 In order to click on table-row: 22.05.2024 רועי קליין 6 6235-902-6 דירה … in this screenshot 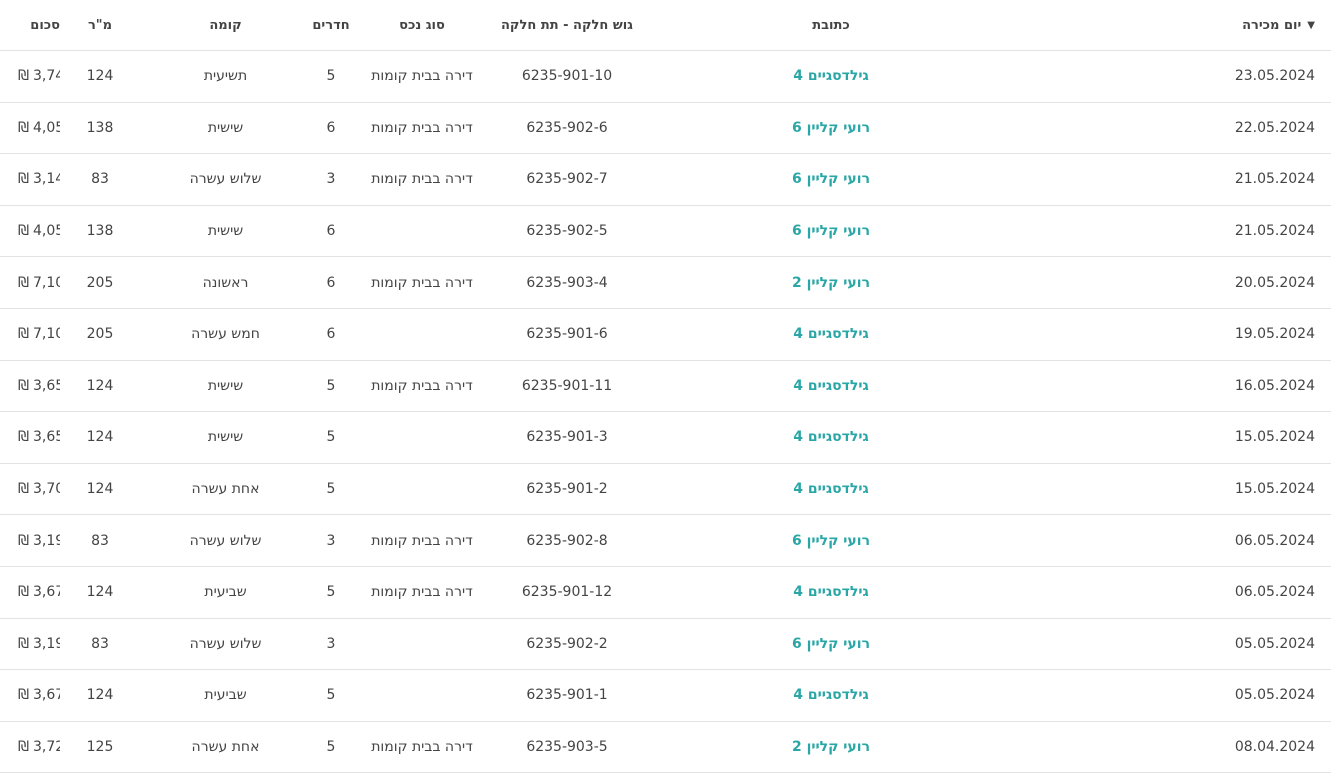, I will do `click(665, 129)`.